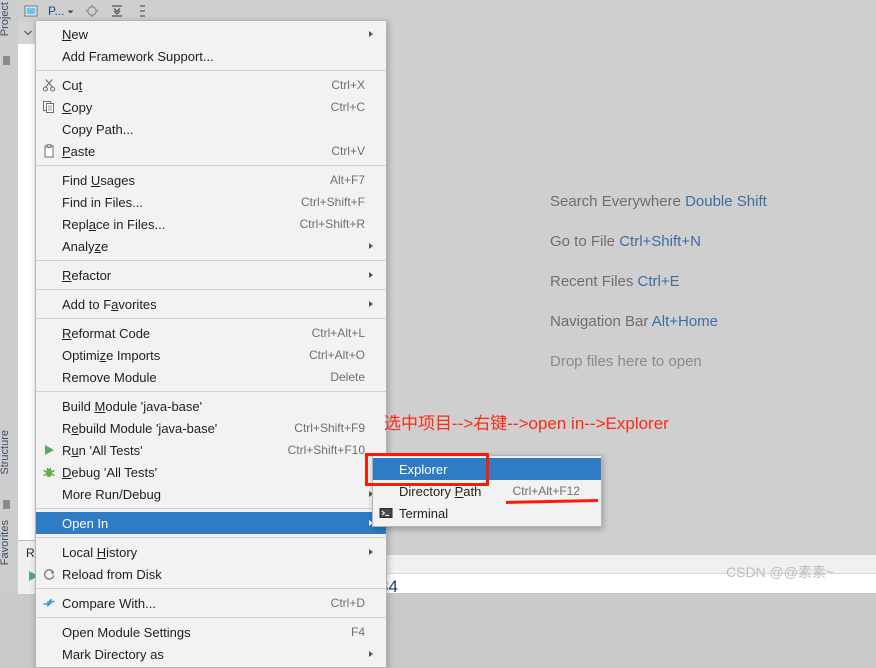 This screenshot has width=876, height=668. What do you see at coordinates (594, 281) in the screenshot?
I see `welcome-label: Recent Files` at bounding box center [594, 281].